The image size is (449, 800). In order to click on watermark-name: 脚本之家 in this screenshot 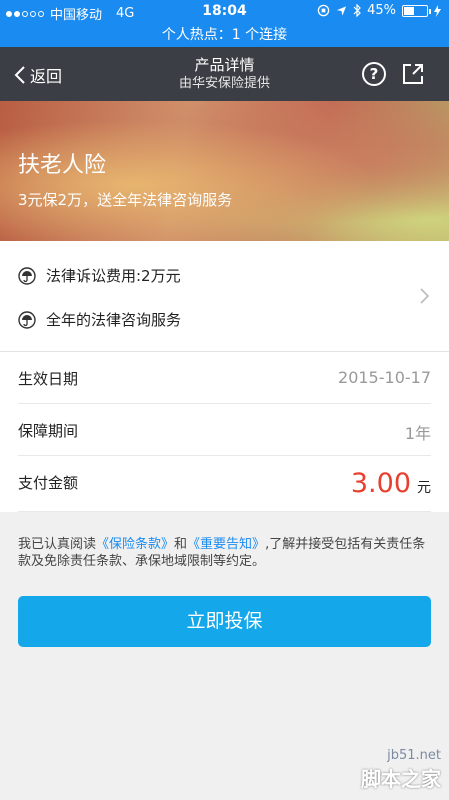, I will do `click(401, 779)`.